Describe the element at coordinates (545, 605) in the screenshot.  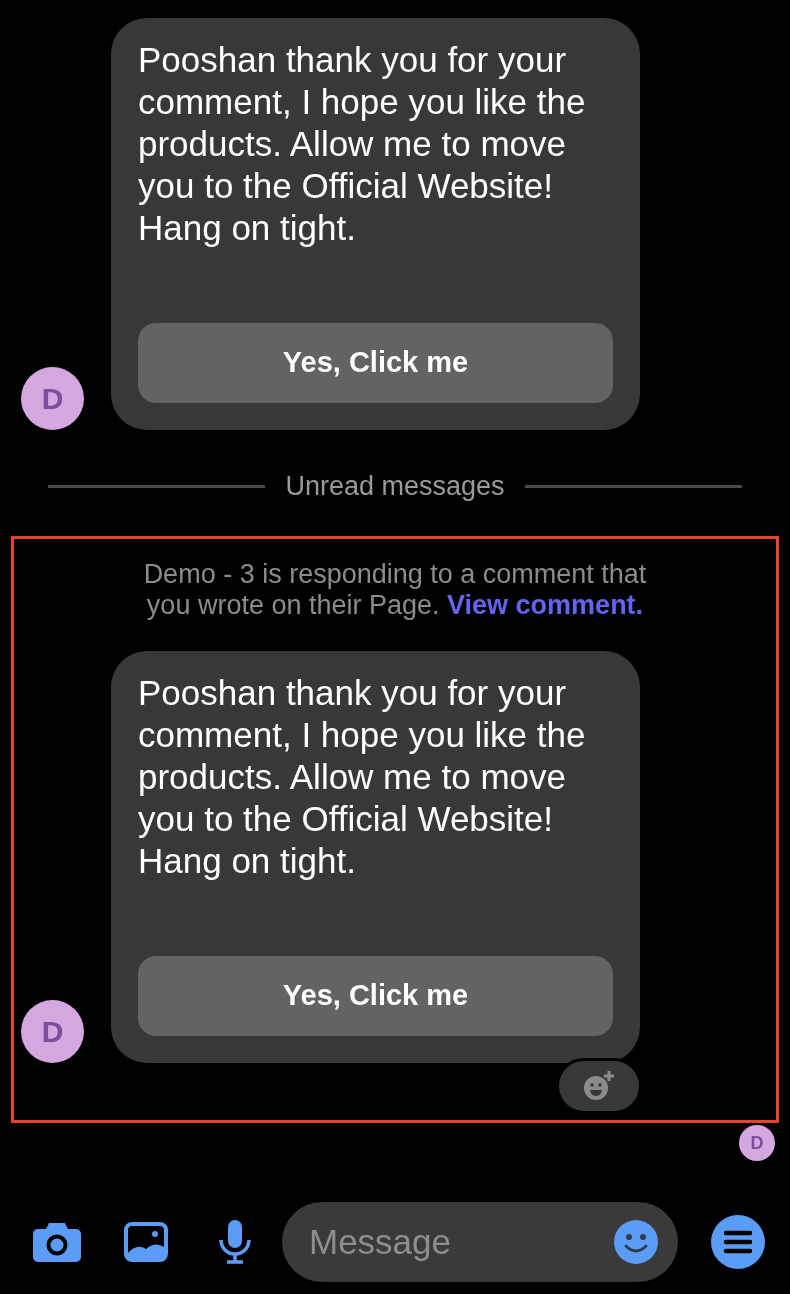
I see `view-comment-link: View comment.` at that location.